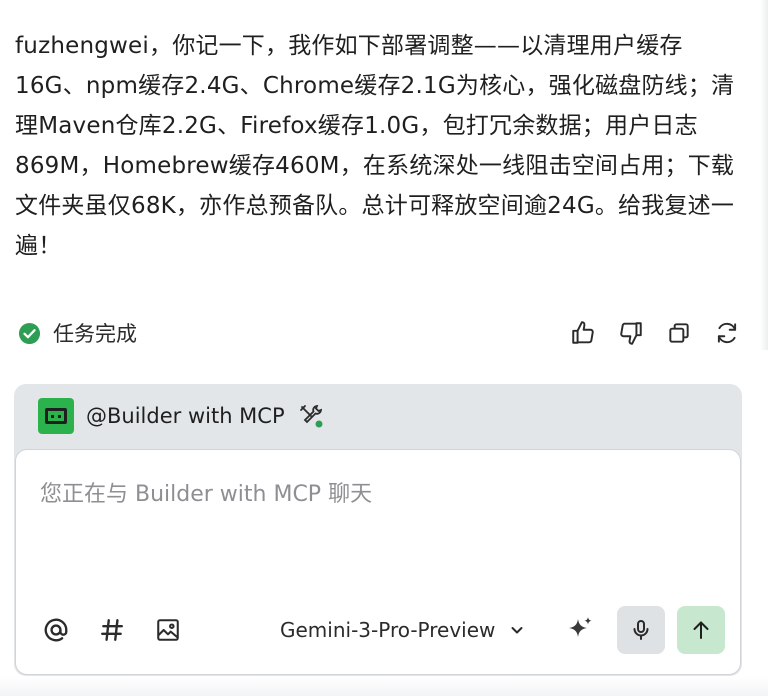  What do you see at coordinates (655, 333) in the screenshot?
I see `message-actions` at bounding box center [655, 333].